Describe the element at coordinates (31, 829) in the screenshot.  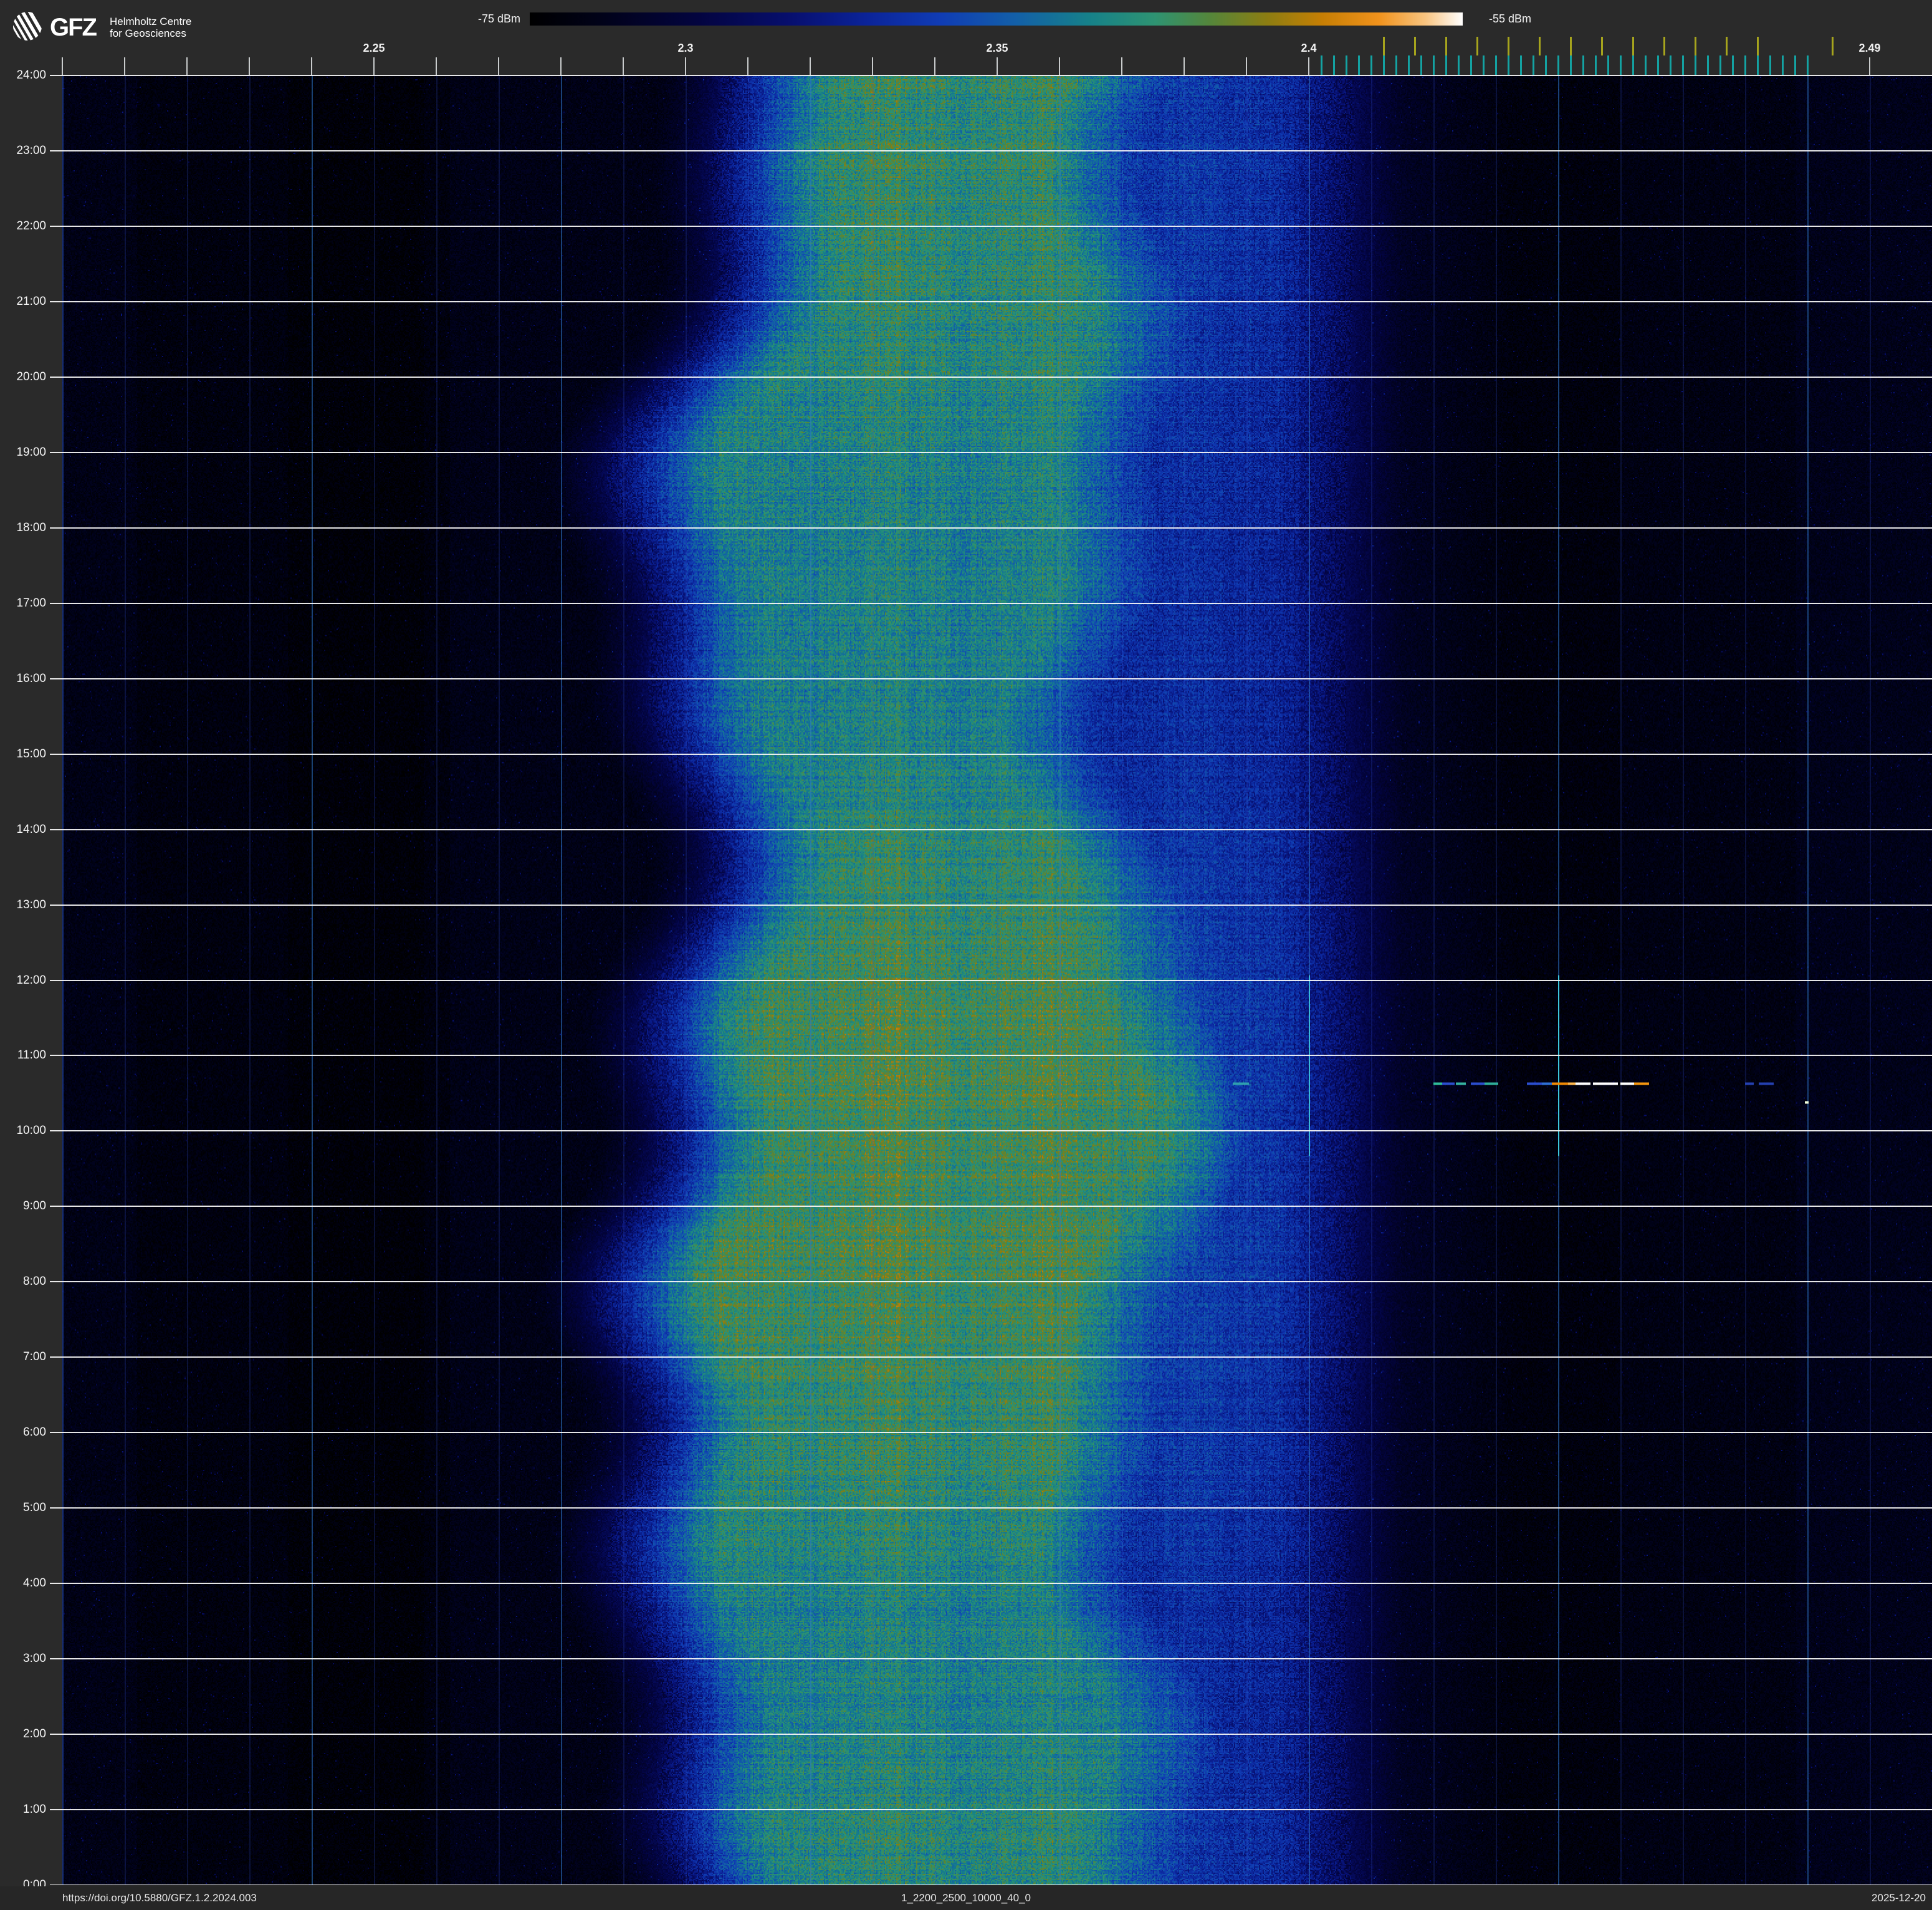
I see `hour-label: 14:00` at that location.